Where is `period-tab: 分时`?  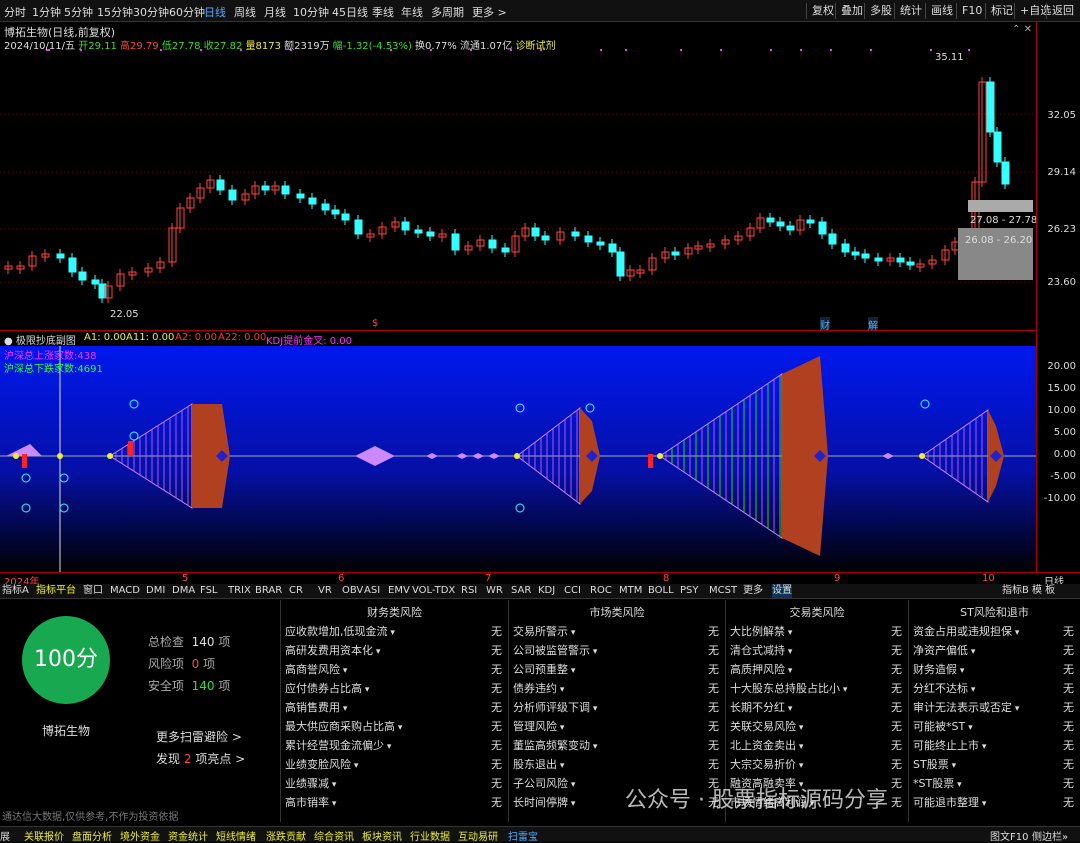 period-tab: 分时 is located at coordinates (15, 12).